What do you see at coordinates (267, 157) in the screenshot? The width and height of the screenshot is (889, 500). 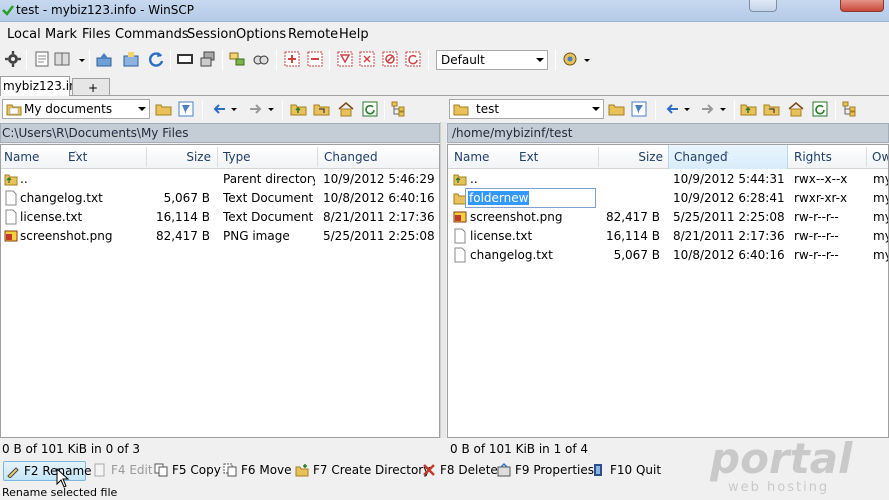 I see `column-type: Type` at bounding box center [267, 157].